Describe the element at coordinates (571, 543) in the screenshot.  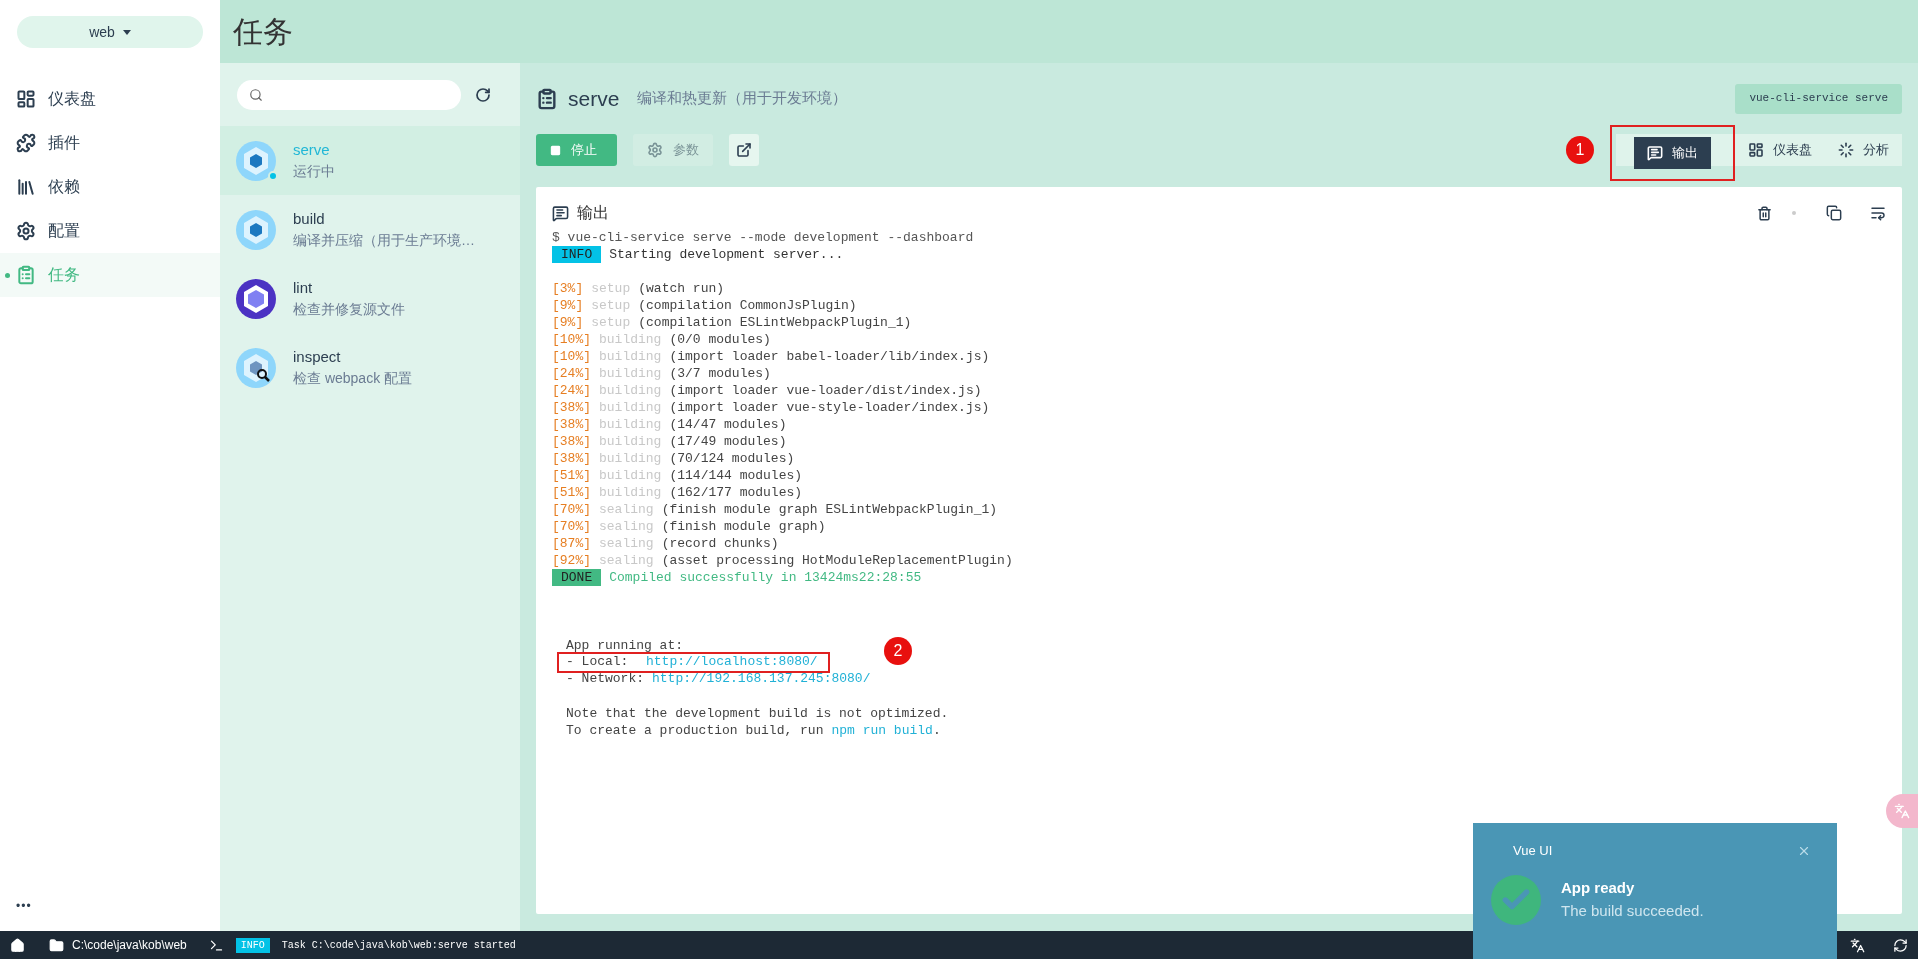
I see `log-percent: [87%]` at that location.